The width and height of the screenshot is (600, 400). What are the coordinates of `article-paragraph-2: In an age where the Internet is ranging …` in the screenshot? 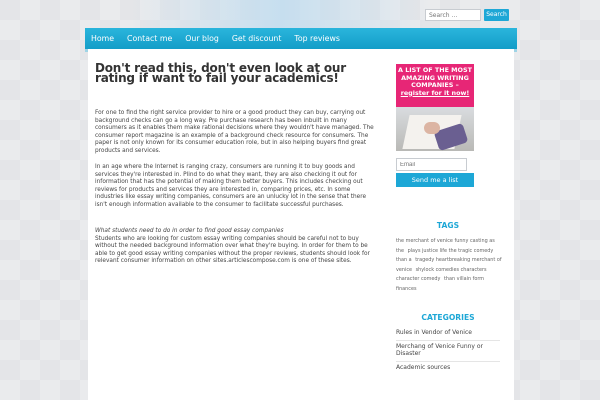 It's located at (231, 186).